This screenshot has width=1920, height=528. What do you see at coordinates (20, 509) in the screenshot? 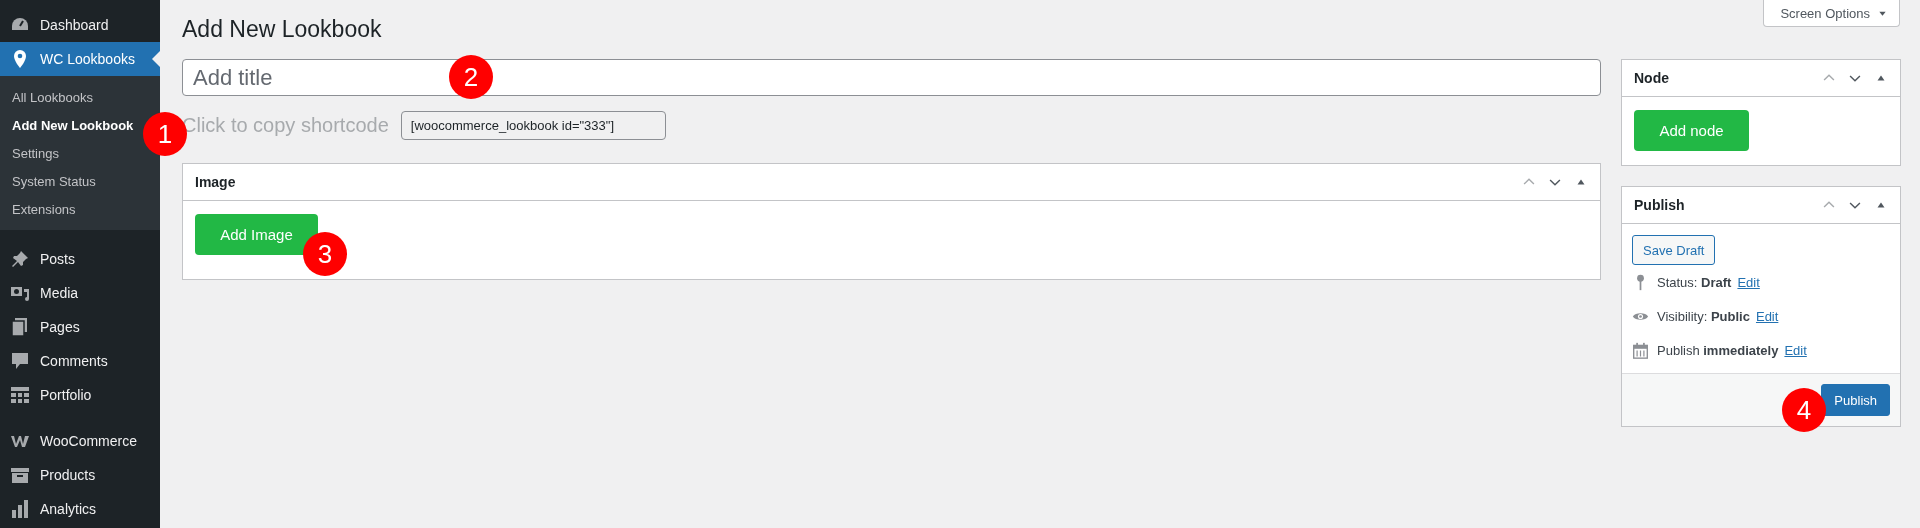
I see `bar-chart-icon` at bounding box center [20, 509].